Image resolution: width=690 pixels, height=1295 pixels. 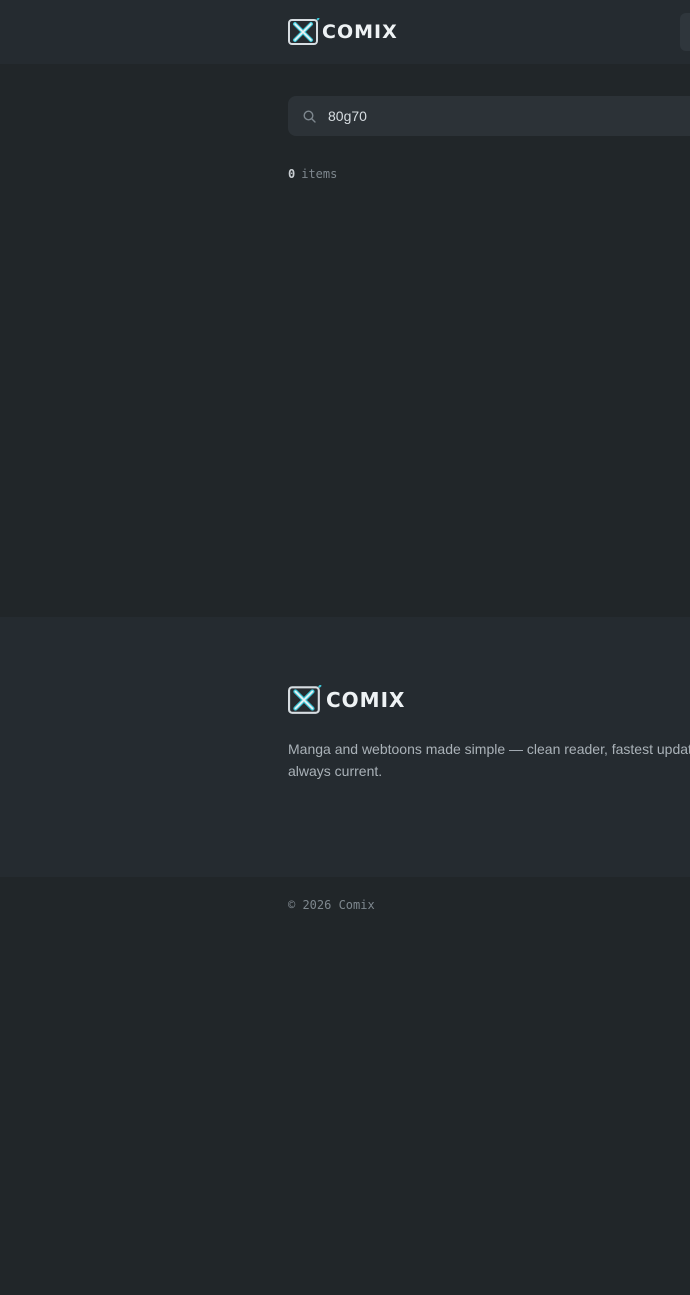 I want to click on results-count: 0 items, so click(x=312, y=174).